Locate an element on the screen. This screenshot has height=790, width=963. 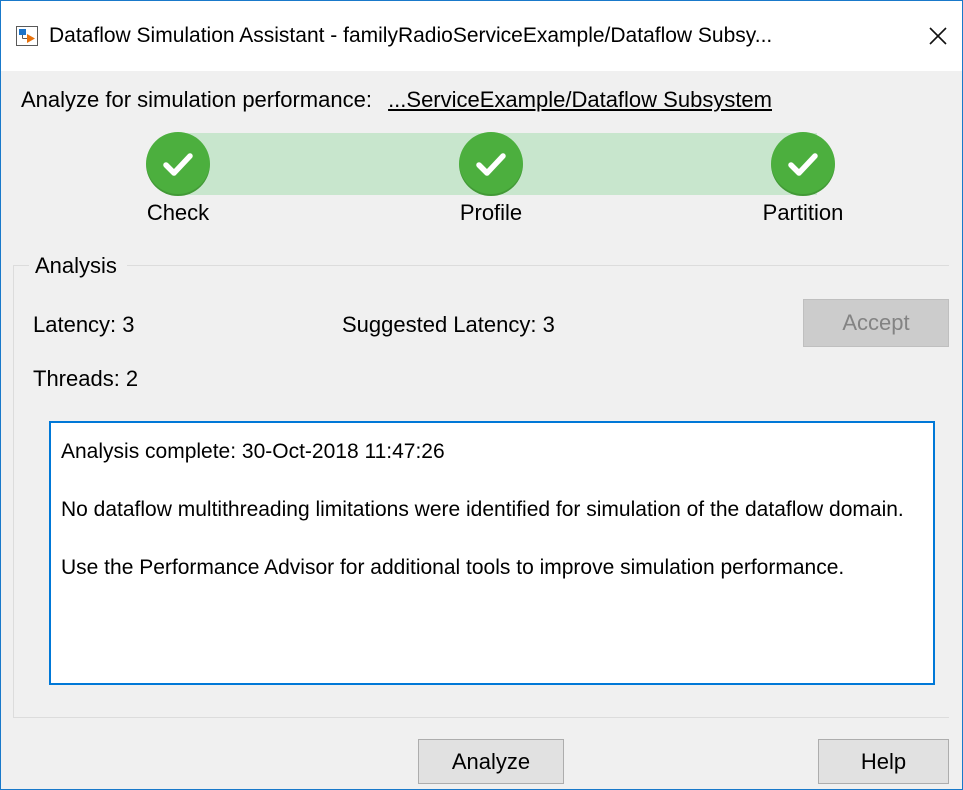
step-partition: Partition is located at coordinates (803, 179).